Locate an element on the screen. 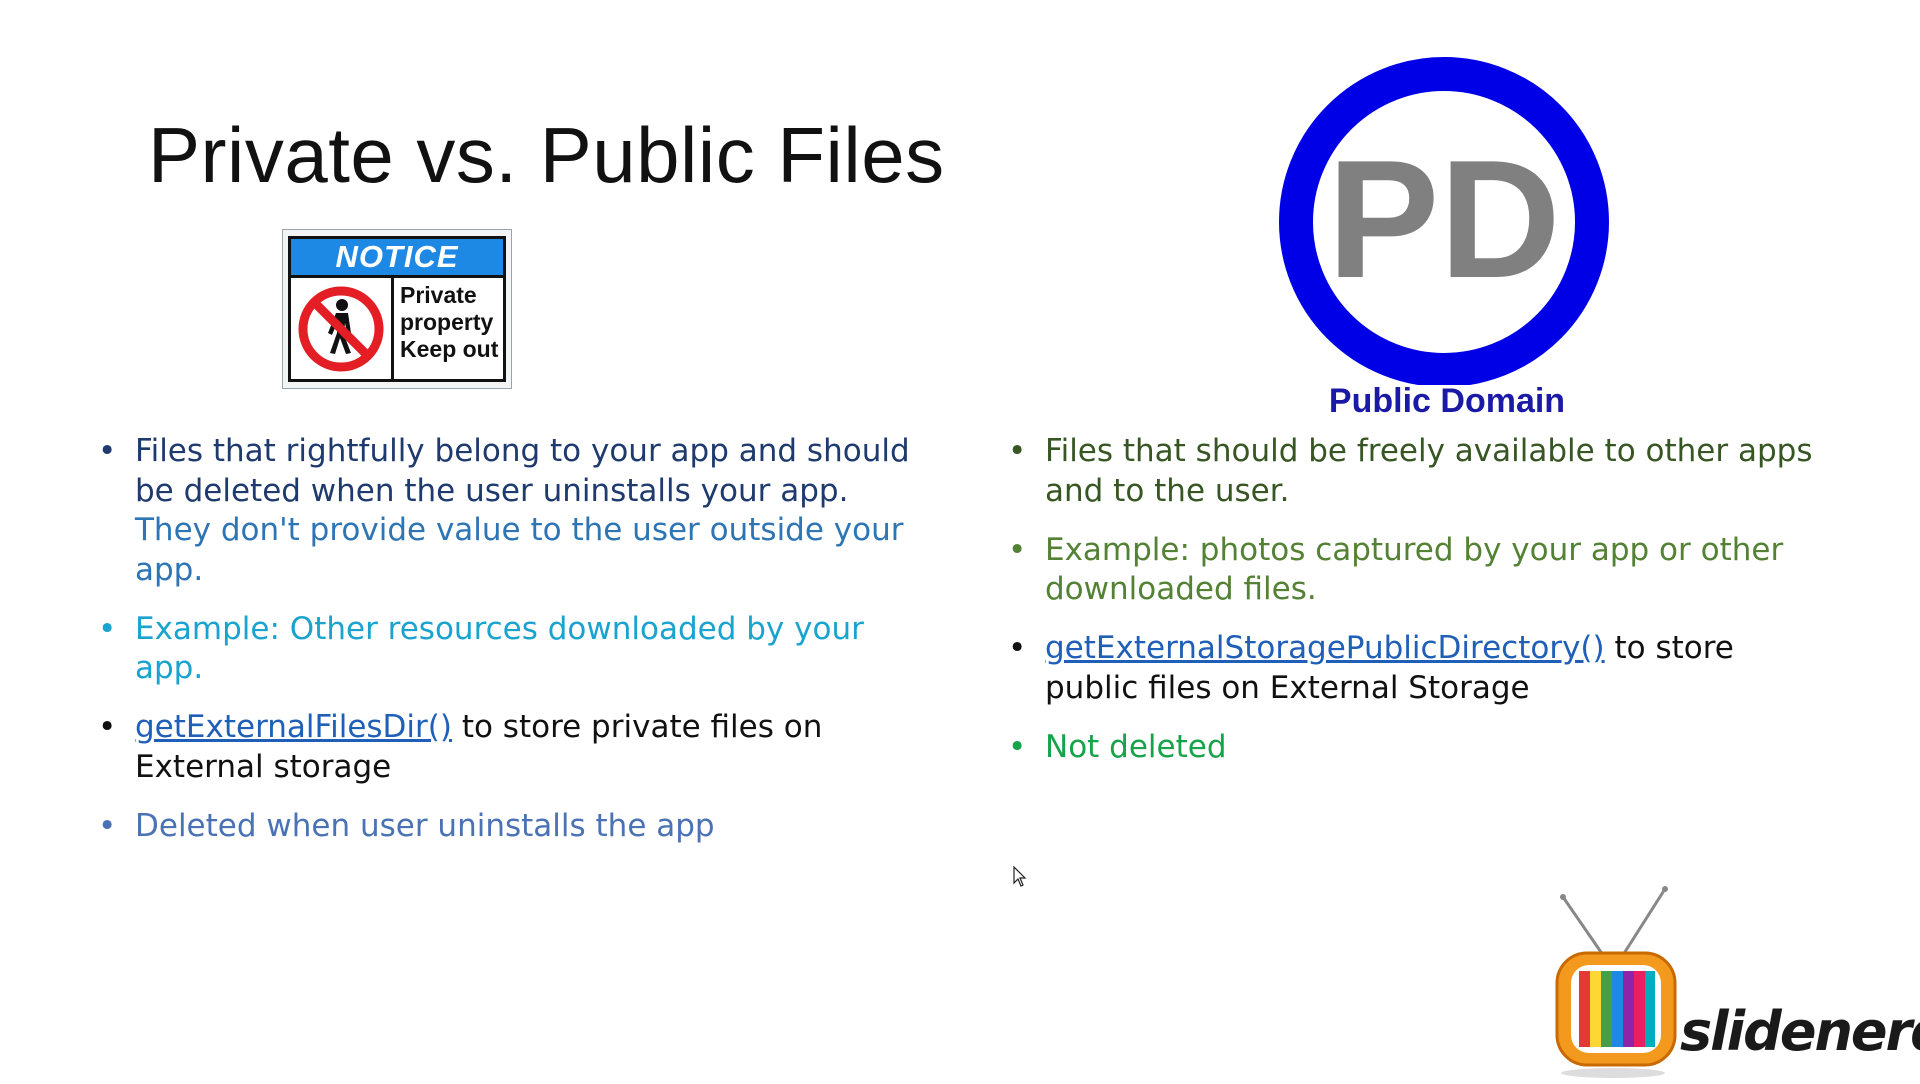 The image size is (1920, 1084). bullet-text: Not deleted is located at coordinates (1136, 746).